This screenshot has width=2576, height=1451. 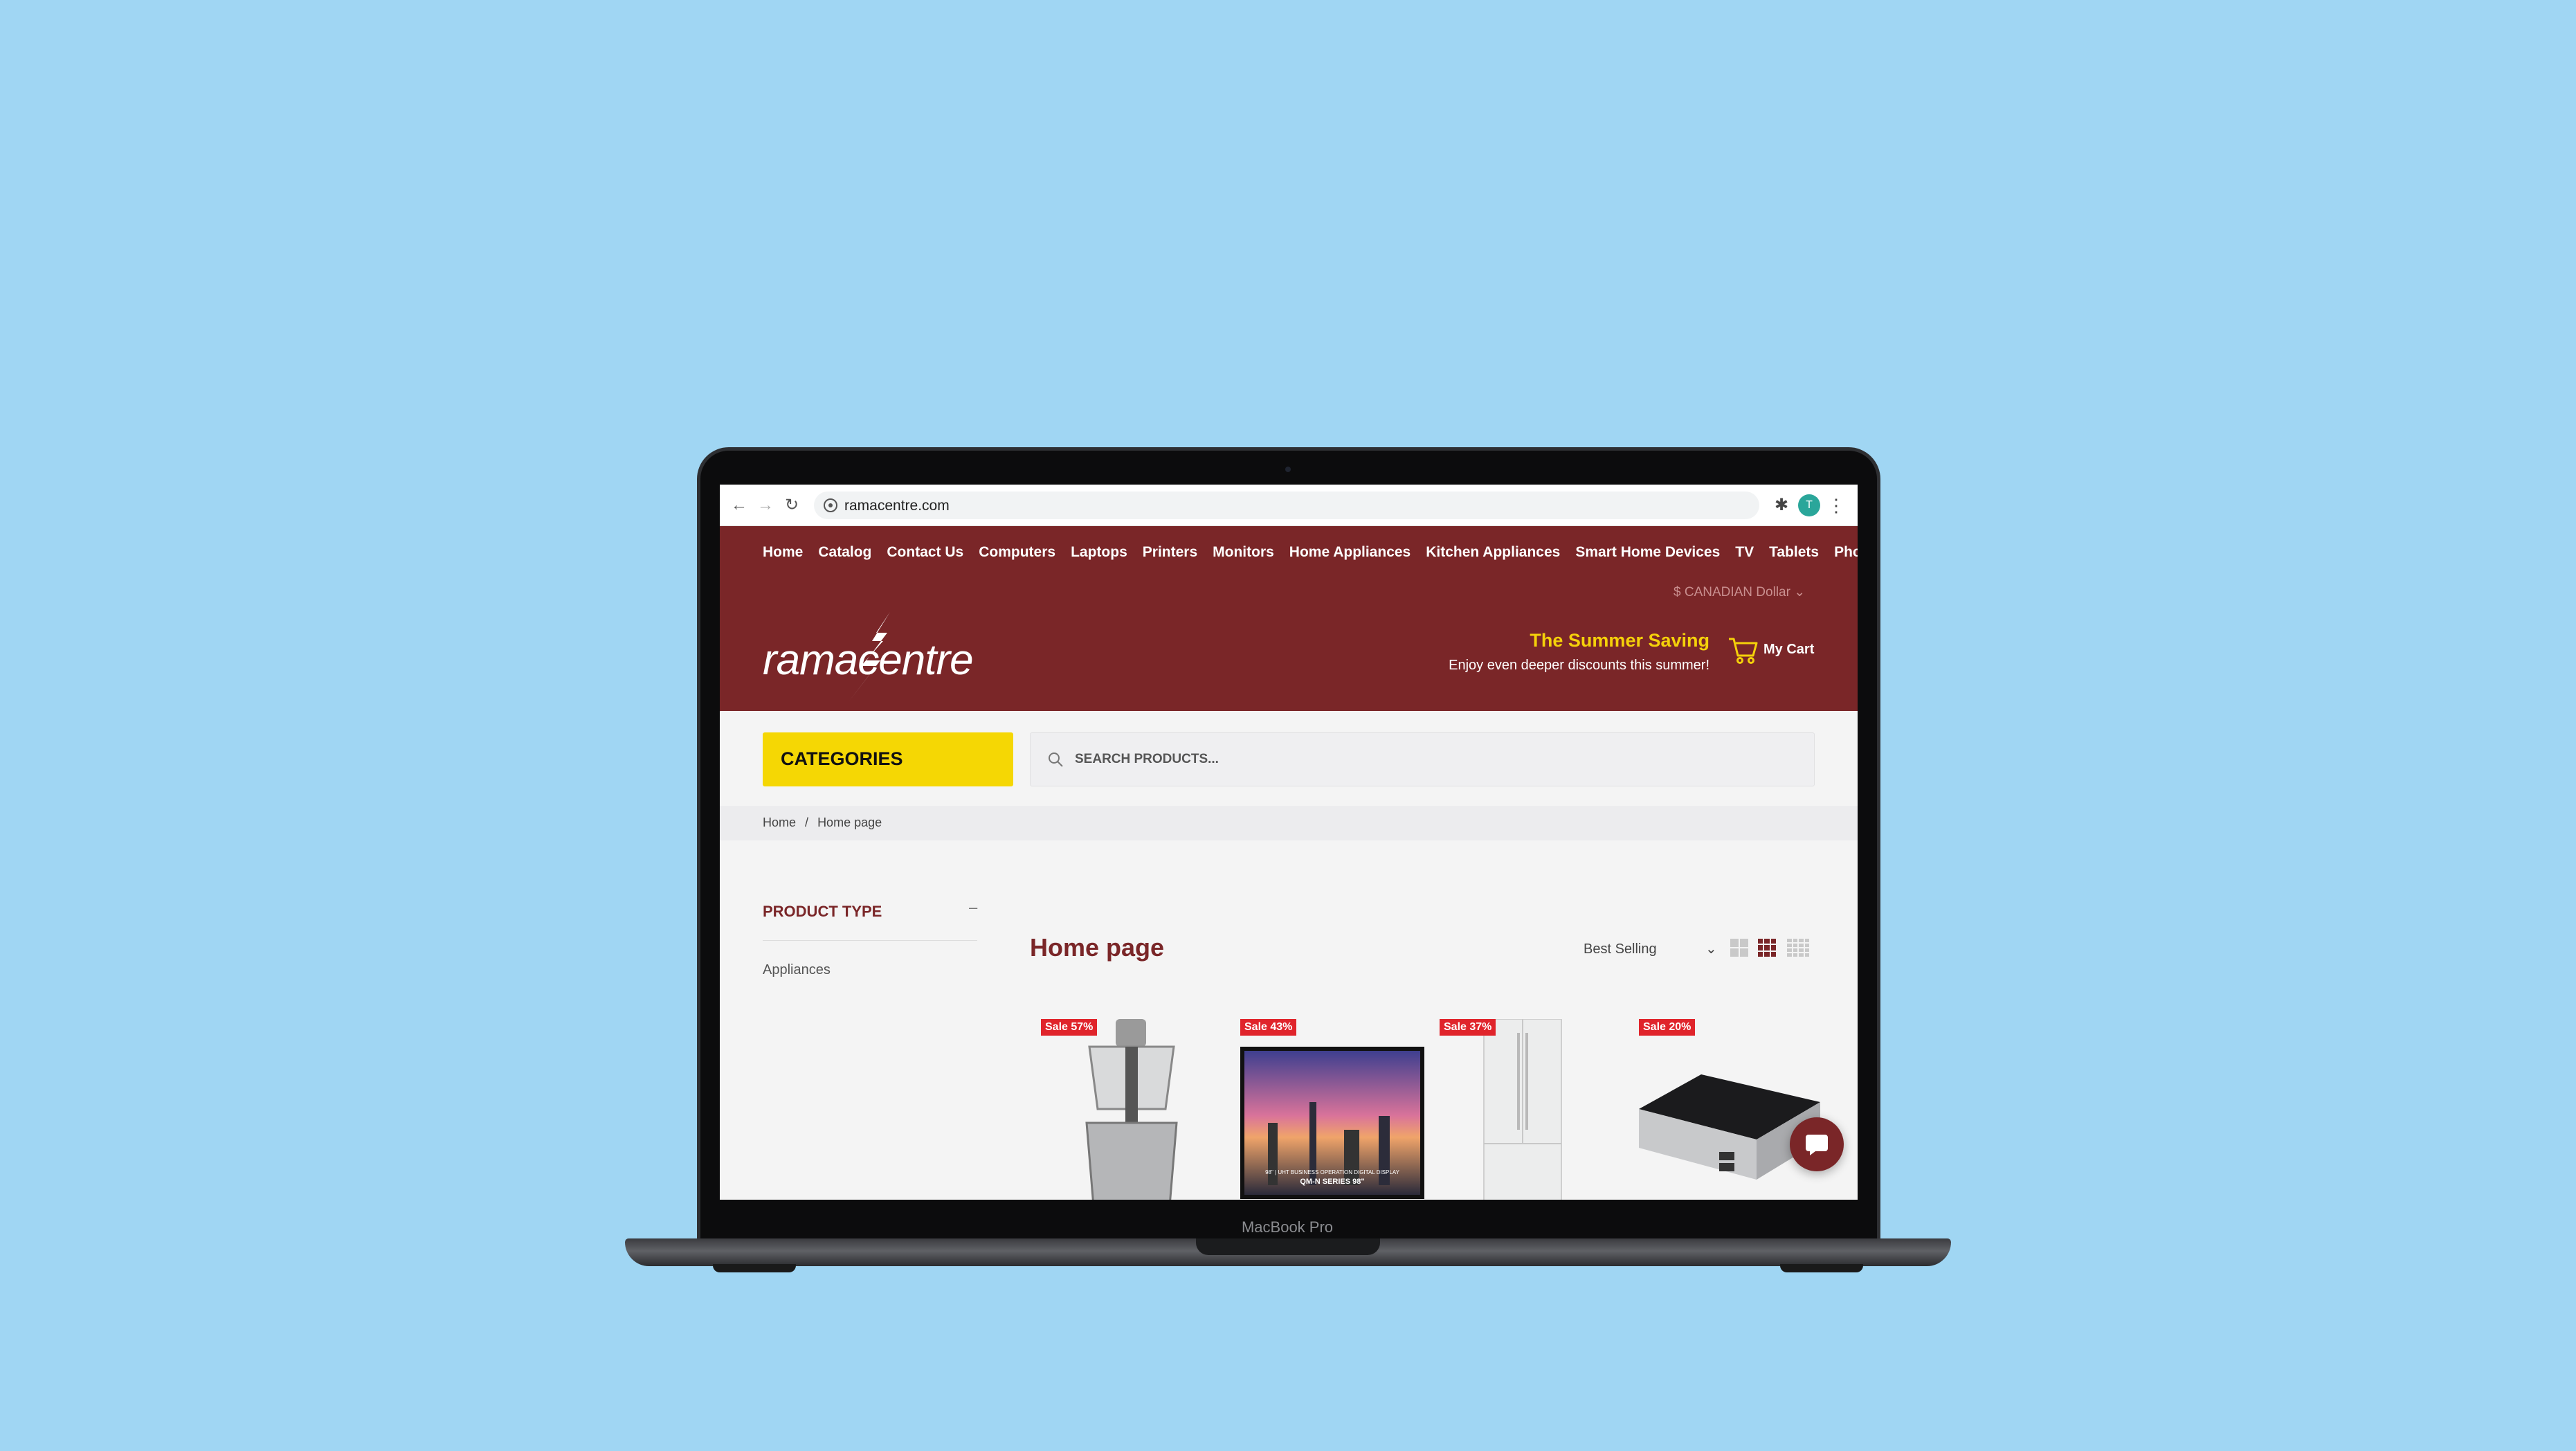 What do you see at coordinates (1846, 552) in the screenshot?
I see `nav-link-phones: Phones` at bounding box center [1846, 552].